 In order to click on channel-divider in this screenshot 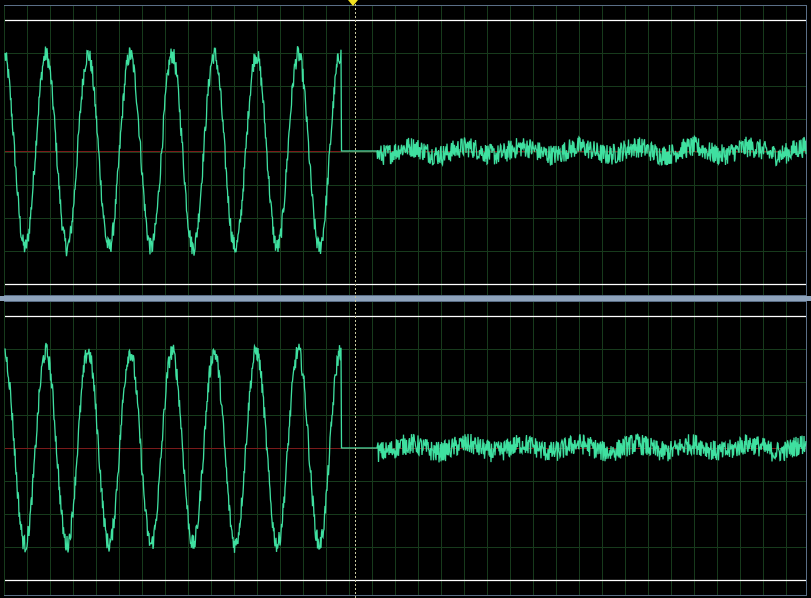, I will do `click(405, 298)`.